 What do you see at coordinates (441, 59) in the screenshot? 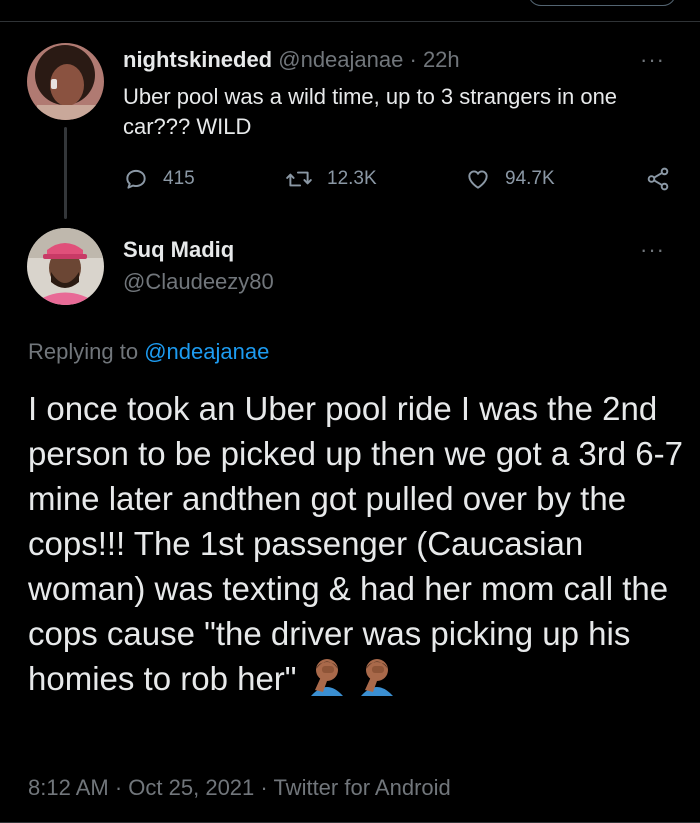
I see `timestamp: 22h` at bounding box center [441, 59].